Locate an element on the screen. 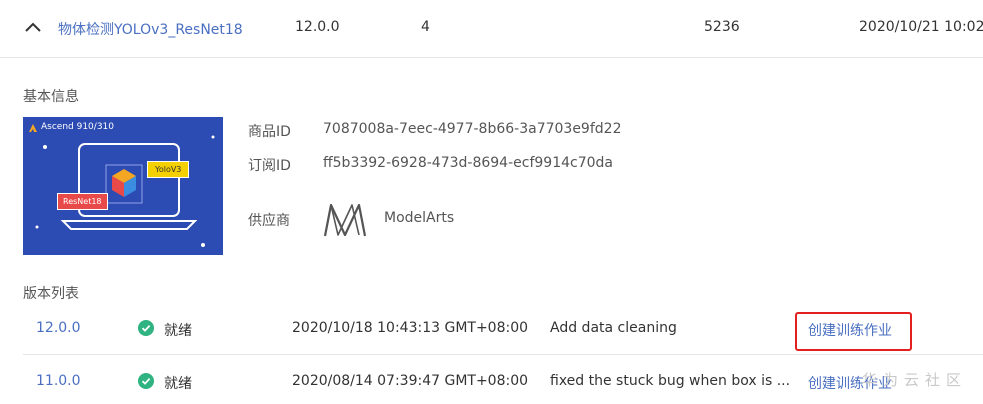  product-image: Ascend 910/310 YoloV3 ResNet18 is located at coordinates (123, 186).